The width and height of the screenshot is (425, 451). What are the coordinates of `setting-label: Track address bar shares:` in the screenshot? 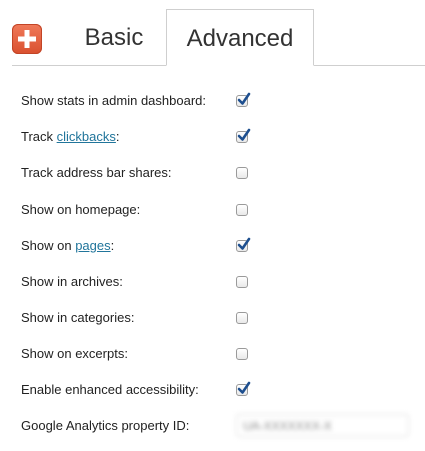 It's located at (96, 172).